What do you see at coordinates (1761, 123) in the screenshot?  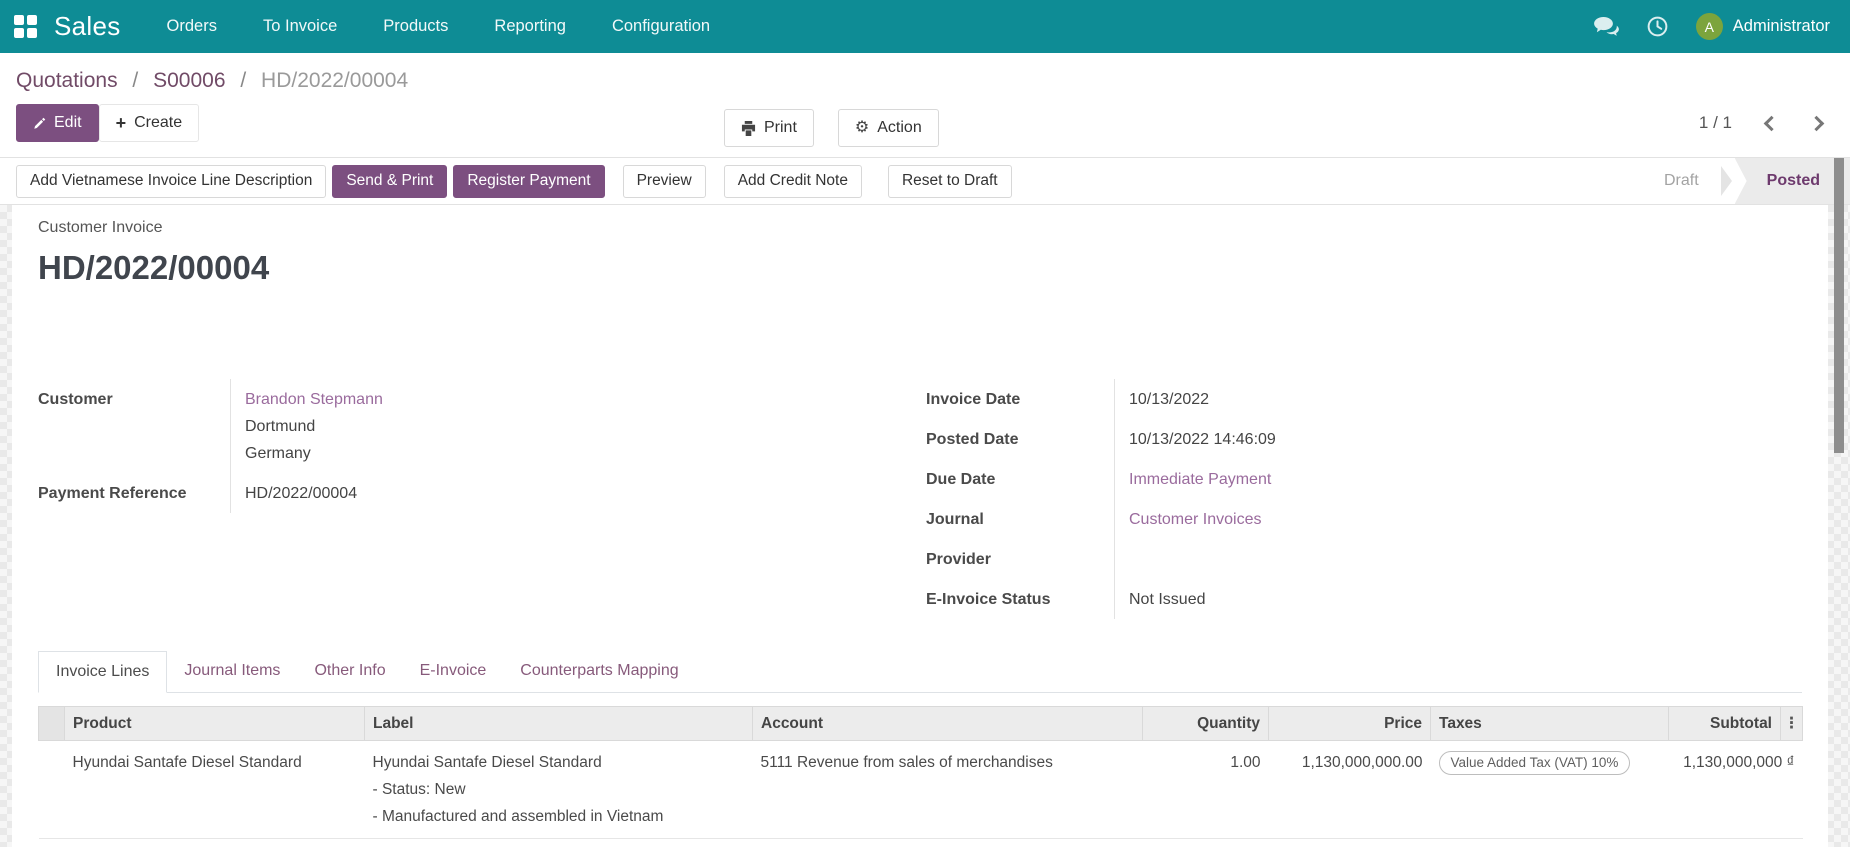 I see `pager: 1 / 1` at bounding box center [1761, 123].